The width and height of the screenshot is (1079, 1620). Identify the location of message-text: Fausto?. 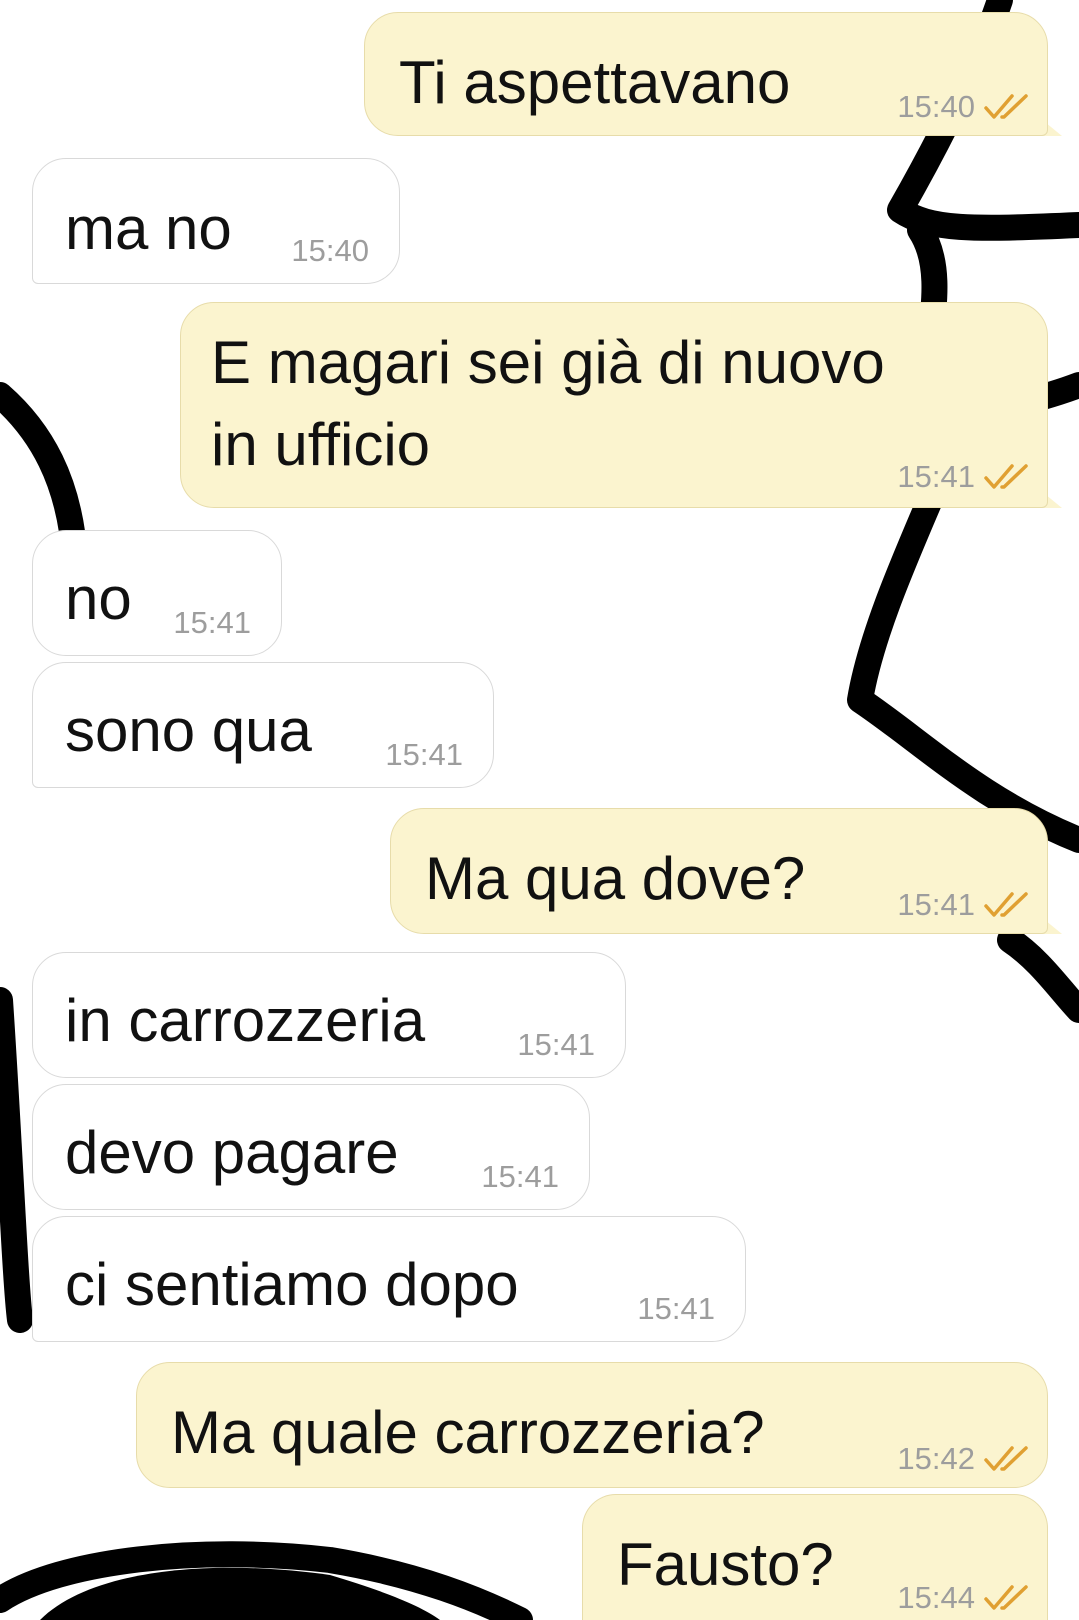
(725, 1564).